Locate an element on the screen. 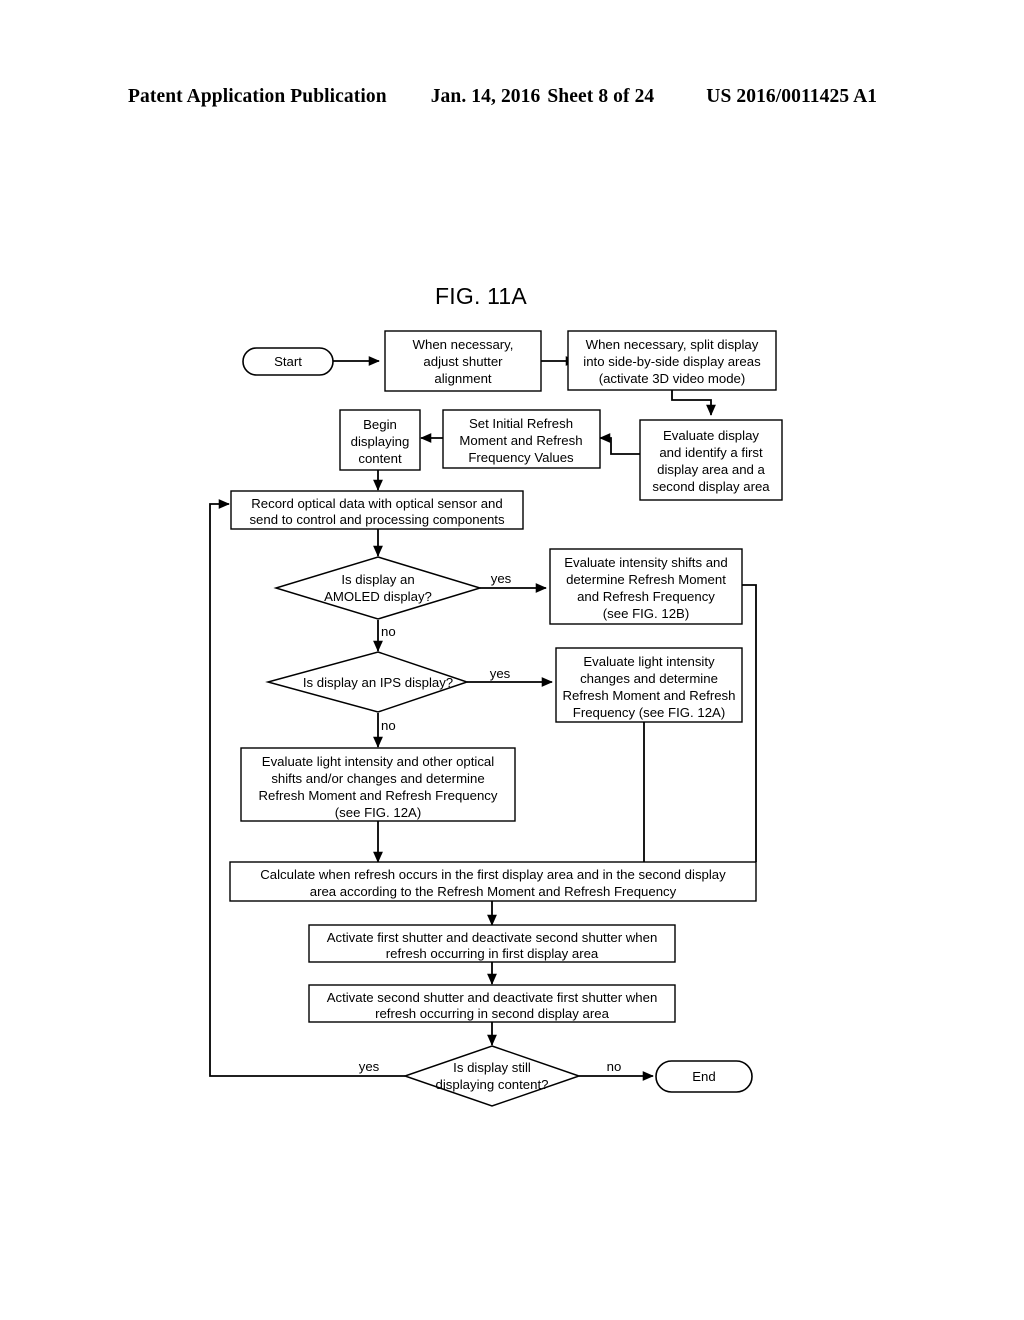 The width and height of the screenshot is (1024, 1320). ips-yes-line-3: Refresh Moment and Refresh is located at coordinates (649, 695).